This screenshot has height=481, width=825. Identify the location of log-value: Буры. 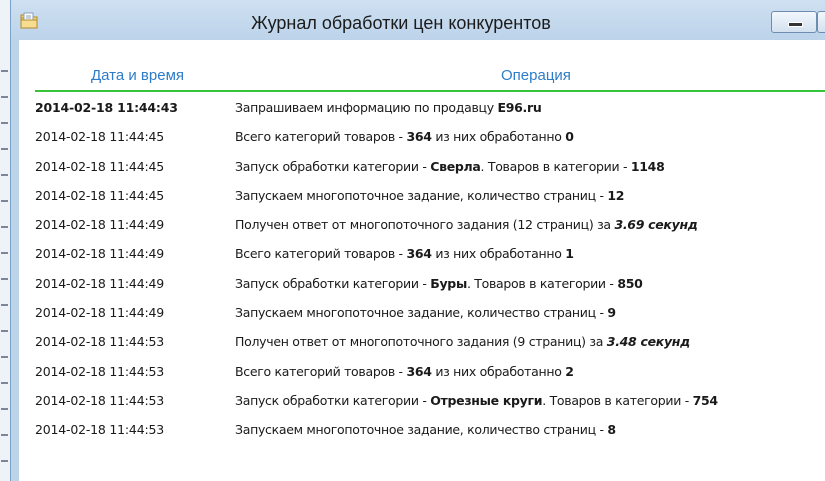
(448, 283).